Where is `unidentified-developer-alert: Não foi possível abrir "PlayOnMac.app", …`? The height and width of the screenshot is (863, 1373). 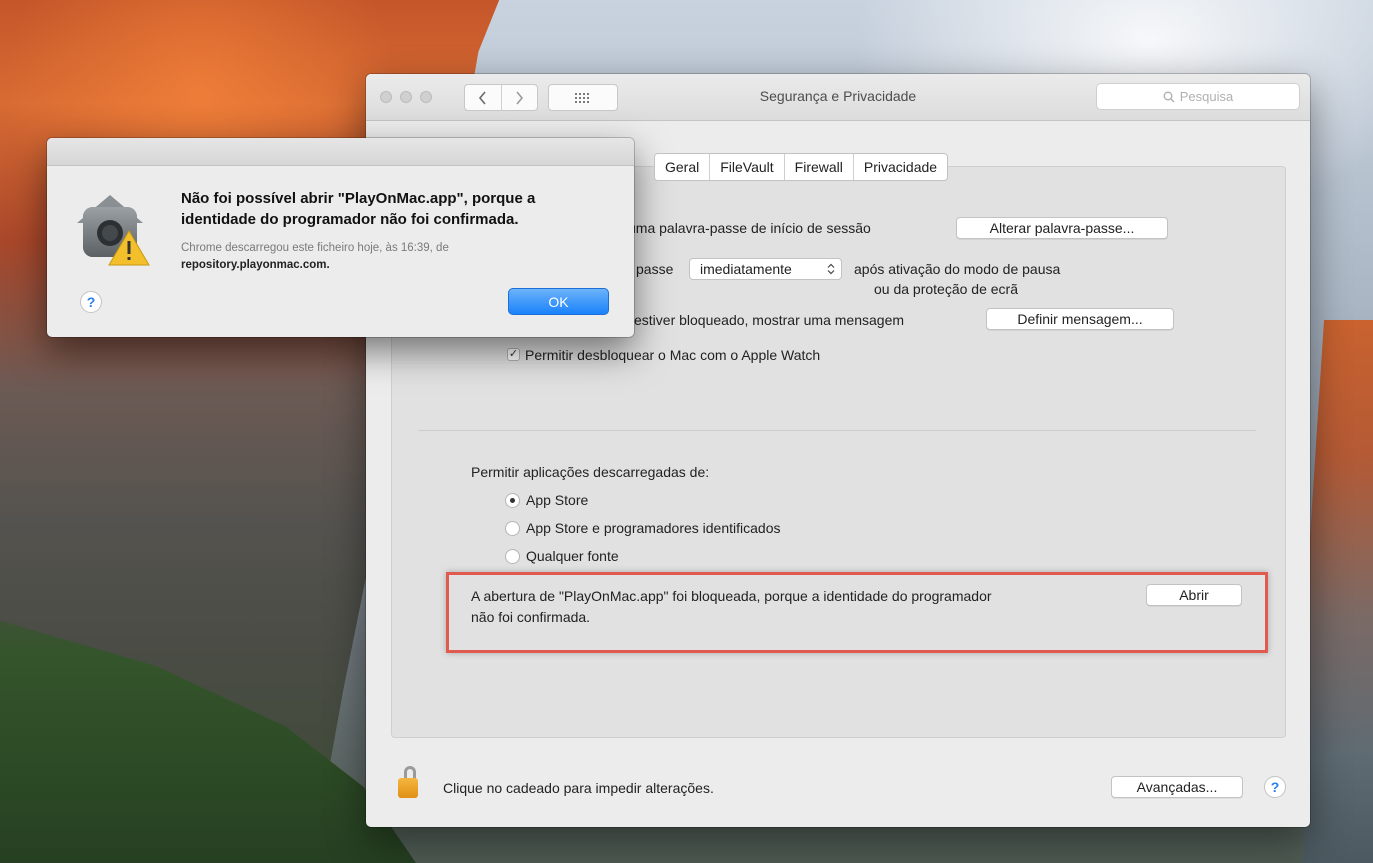 unidentified-developer-alert: Não foi possível abrir "PlayOnMac.app", … is located at coordinates (340, 237).